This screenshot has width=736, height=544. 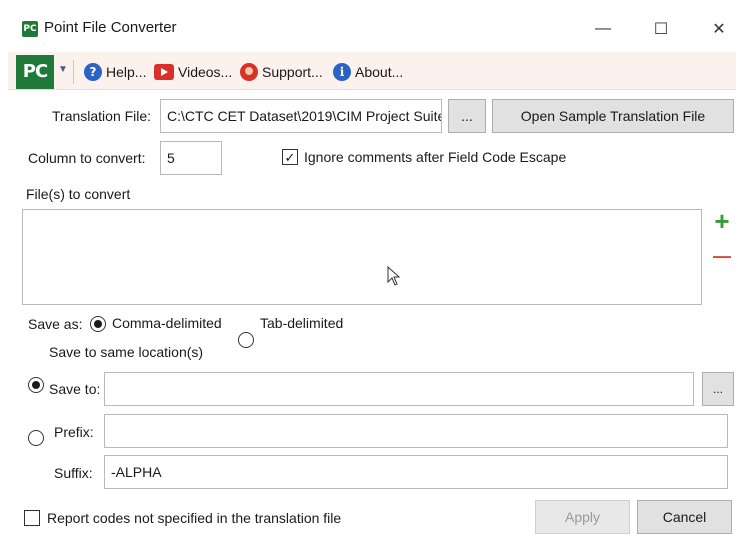 I want to click on save-same-location-label: Save to same location(s), so click(x=126, y=352).